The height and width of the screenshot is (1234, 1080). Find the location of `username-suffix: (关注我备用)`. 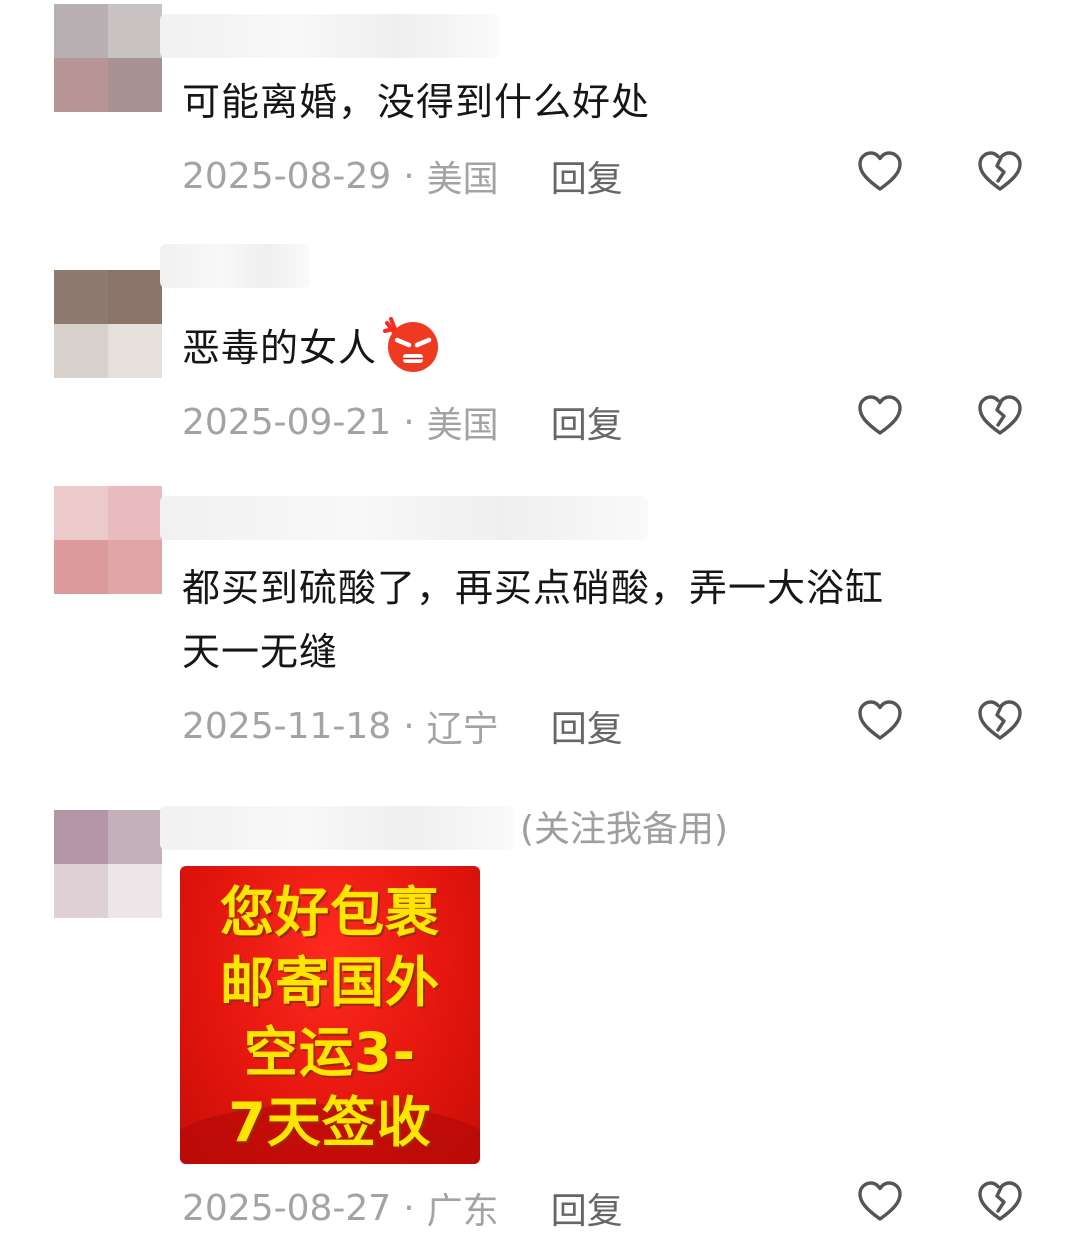

username-suffix: (关注我备用) is located at coordinates (624, 829).